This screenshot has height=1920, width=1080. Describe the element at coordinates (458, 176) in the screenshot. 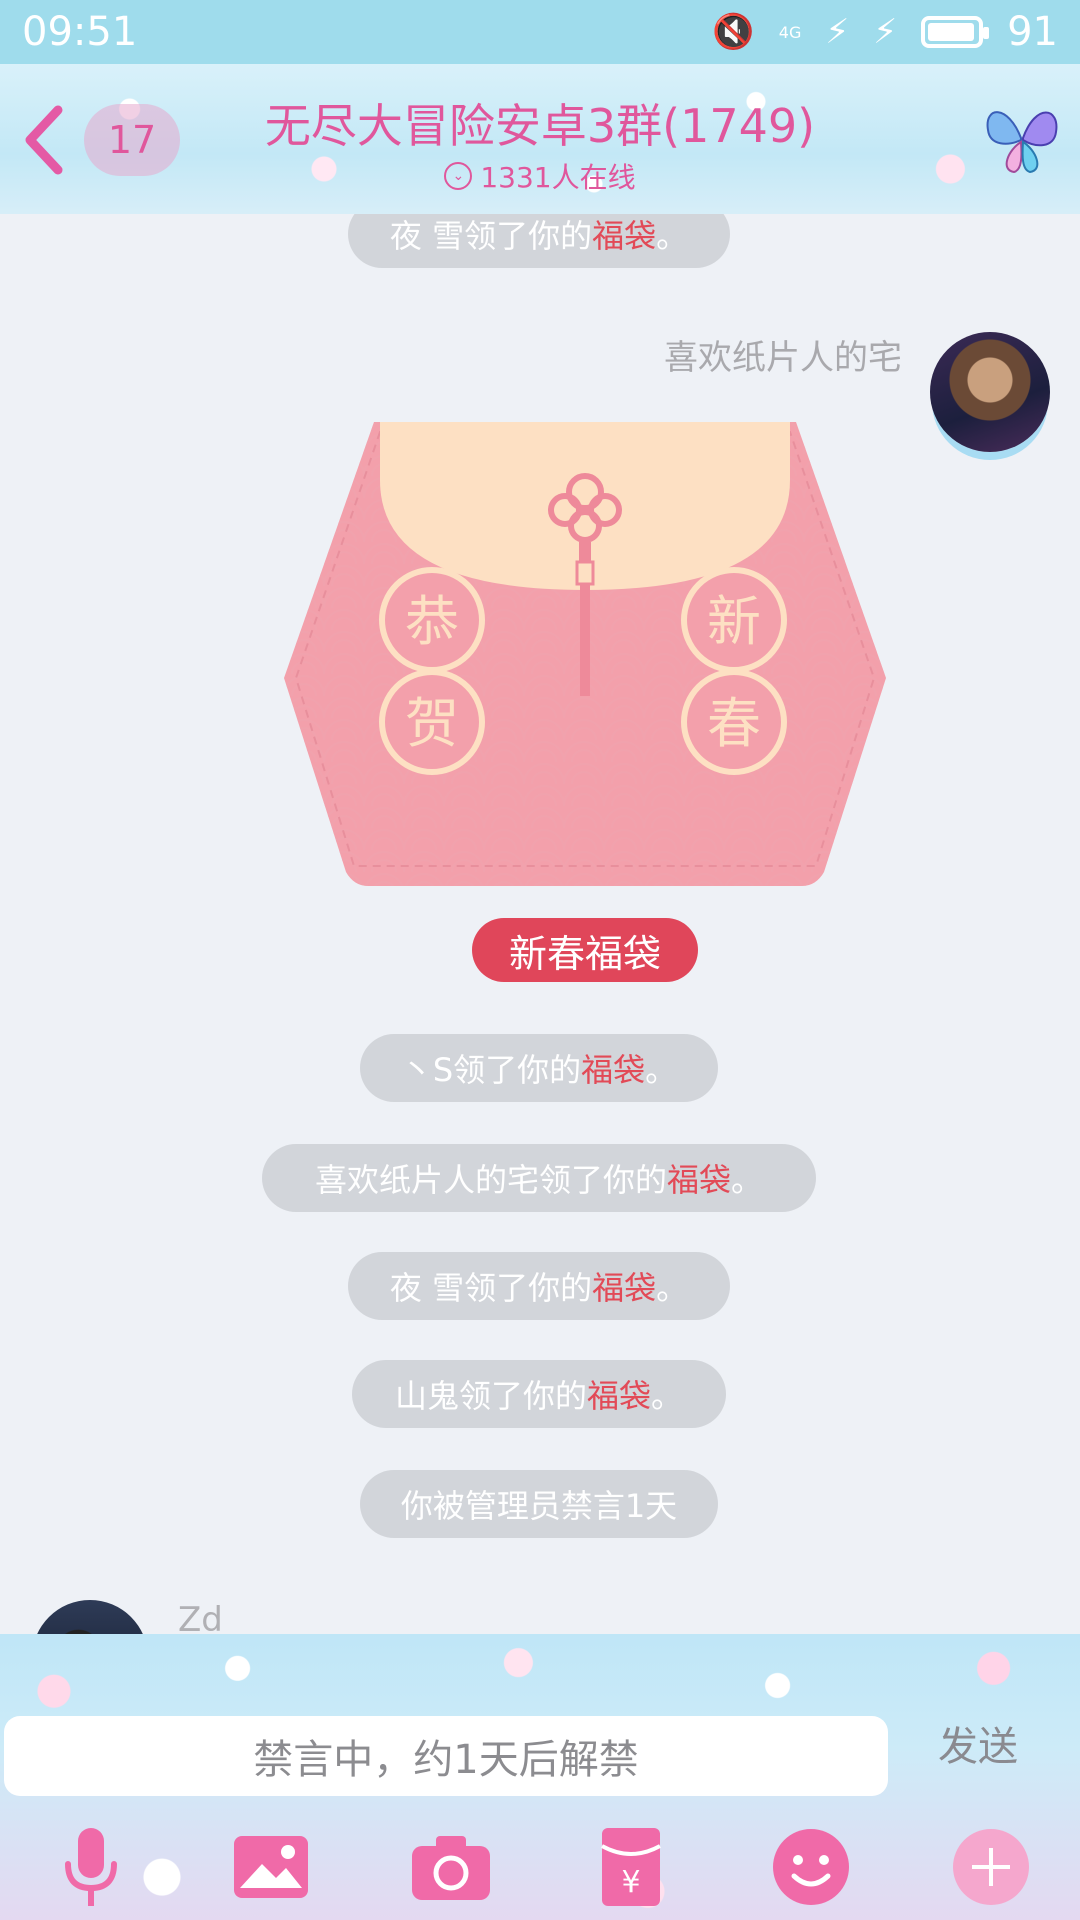

I see `chevron-down-icon: ⌄` at that location.